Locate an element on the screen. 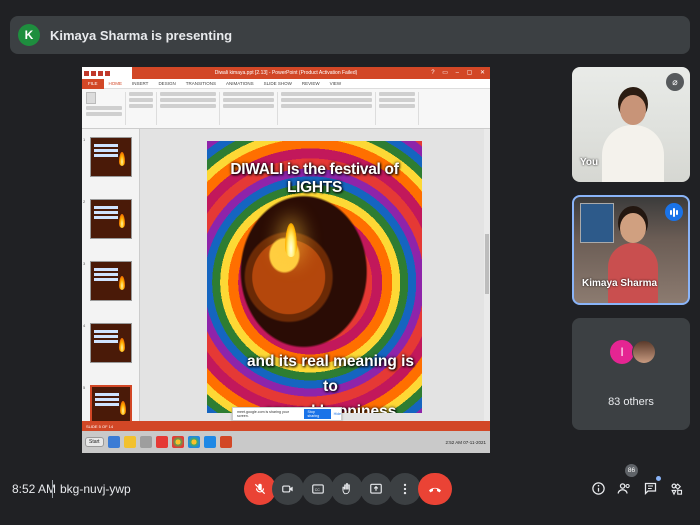 This screenshot has width=700, height=525. participant-tile-others: I 83 others is located at coordinates (631, 374).